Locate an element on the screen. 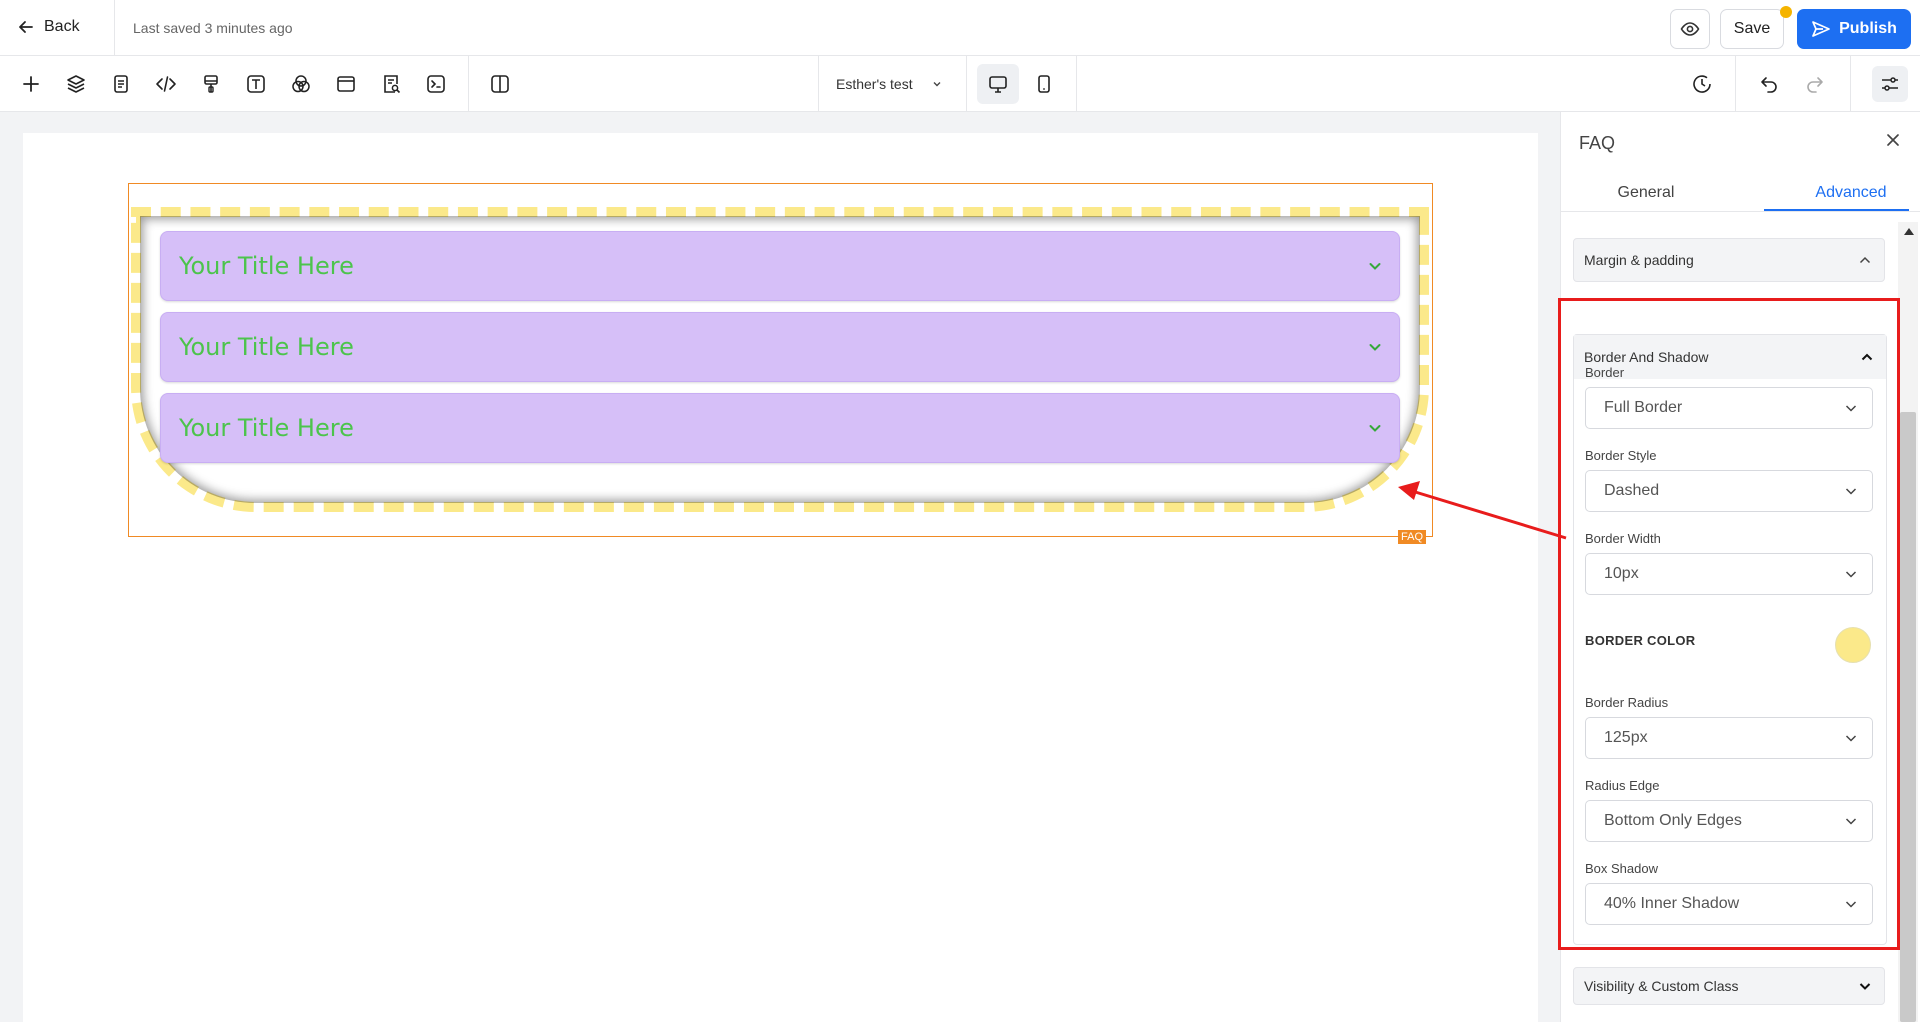 The width and height of the screenshot is (1920, 1022). history-icon is located at coordinates (1702, 84).